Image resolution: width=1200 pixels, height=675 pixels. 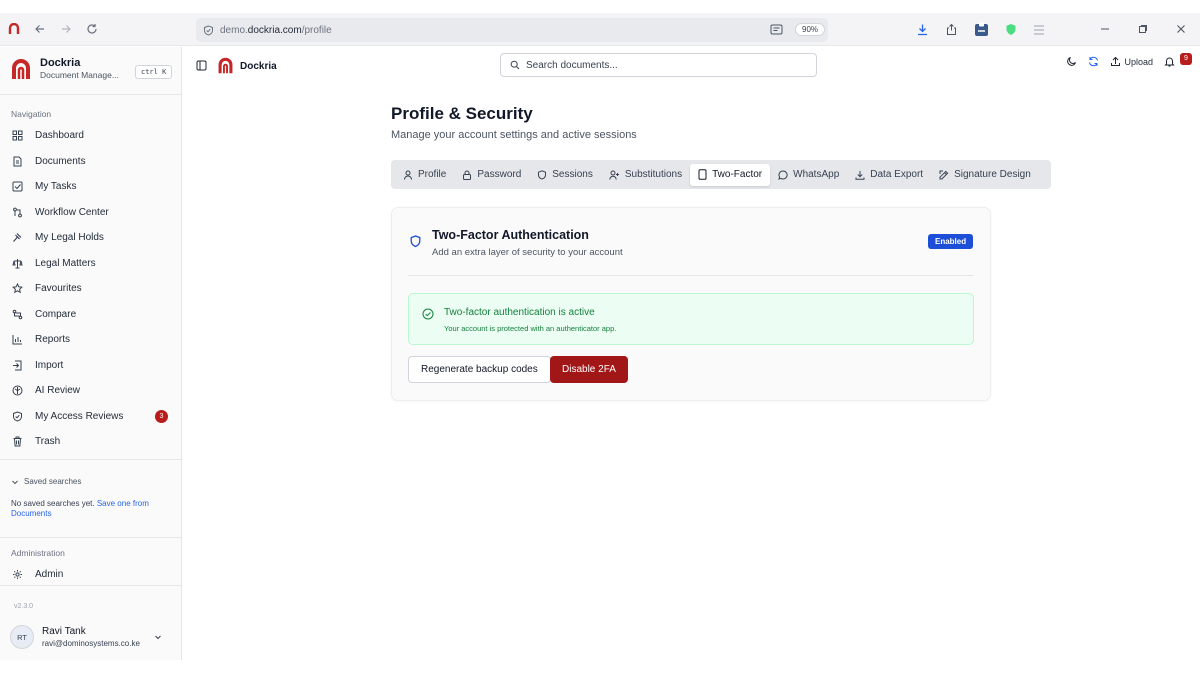 I want to click on sync-icon, so click(x=1093, y=61).